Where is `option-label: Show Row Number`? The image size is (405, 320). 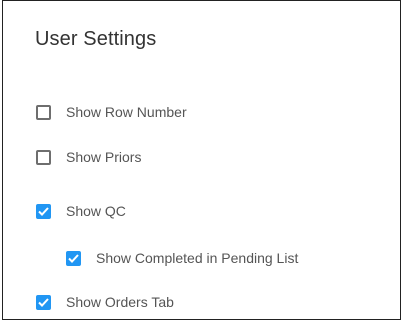 option-label: Show Row Number is located at coordinates (126, 112).